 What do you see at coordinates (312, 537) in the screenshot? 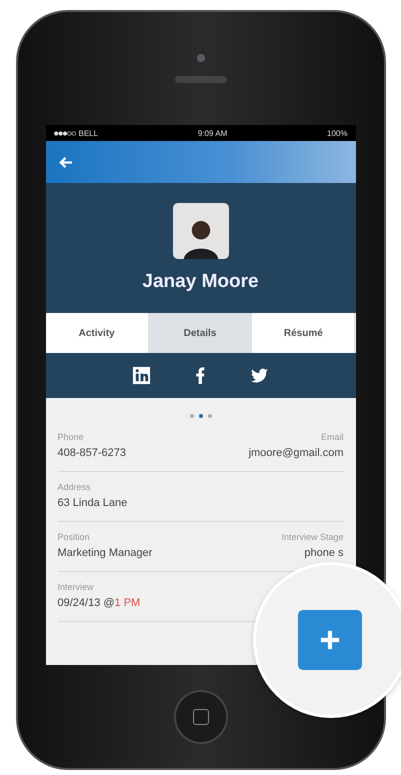
I see `field-label: Interview Stage` at bounding box center [312, 537].